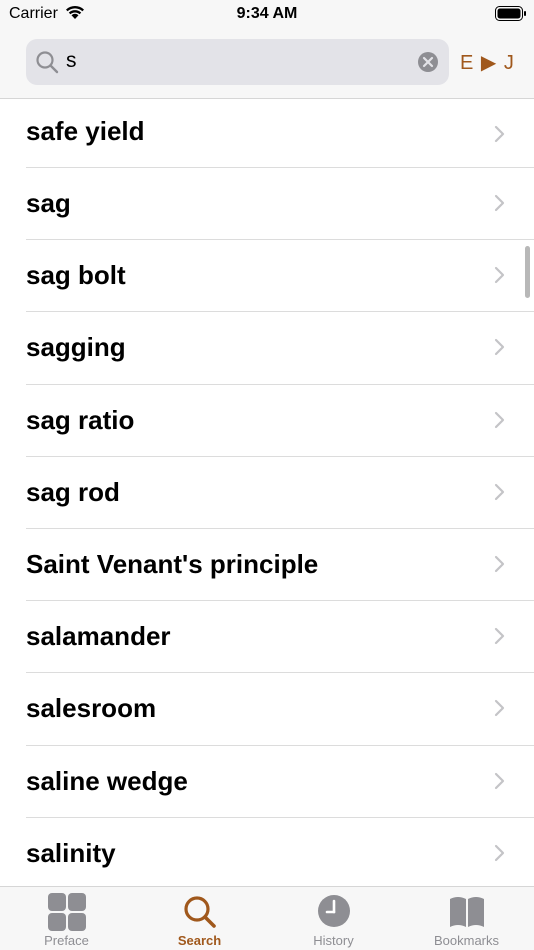  I want to click on list-item: sag, so click(267, 204).